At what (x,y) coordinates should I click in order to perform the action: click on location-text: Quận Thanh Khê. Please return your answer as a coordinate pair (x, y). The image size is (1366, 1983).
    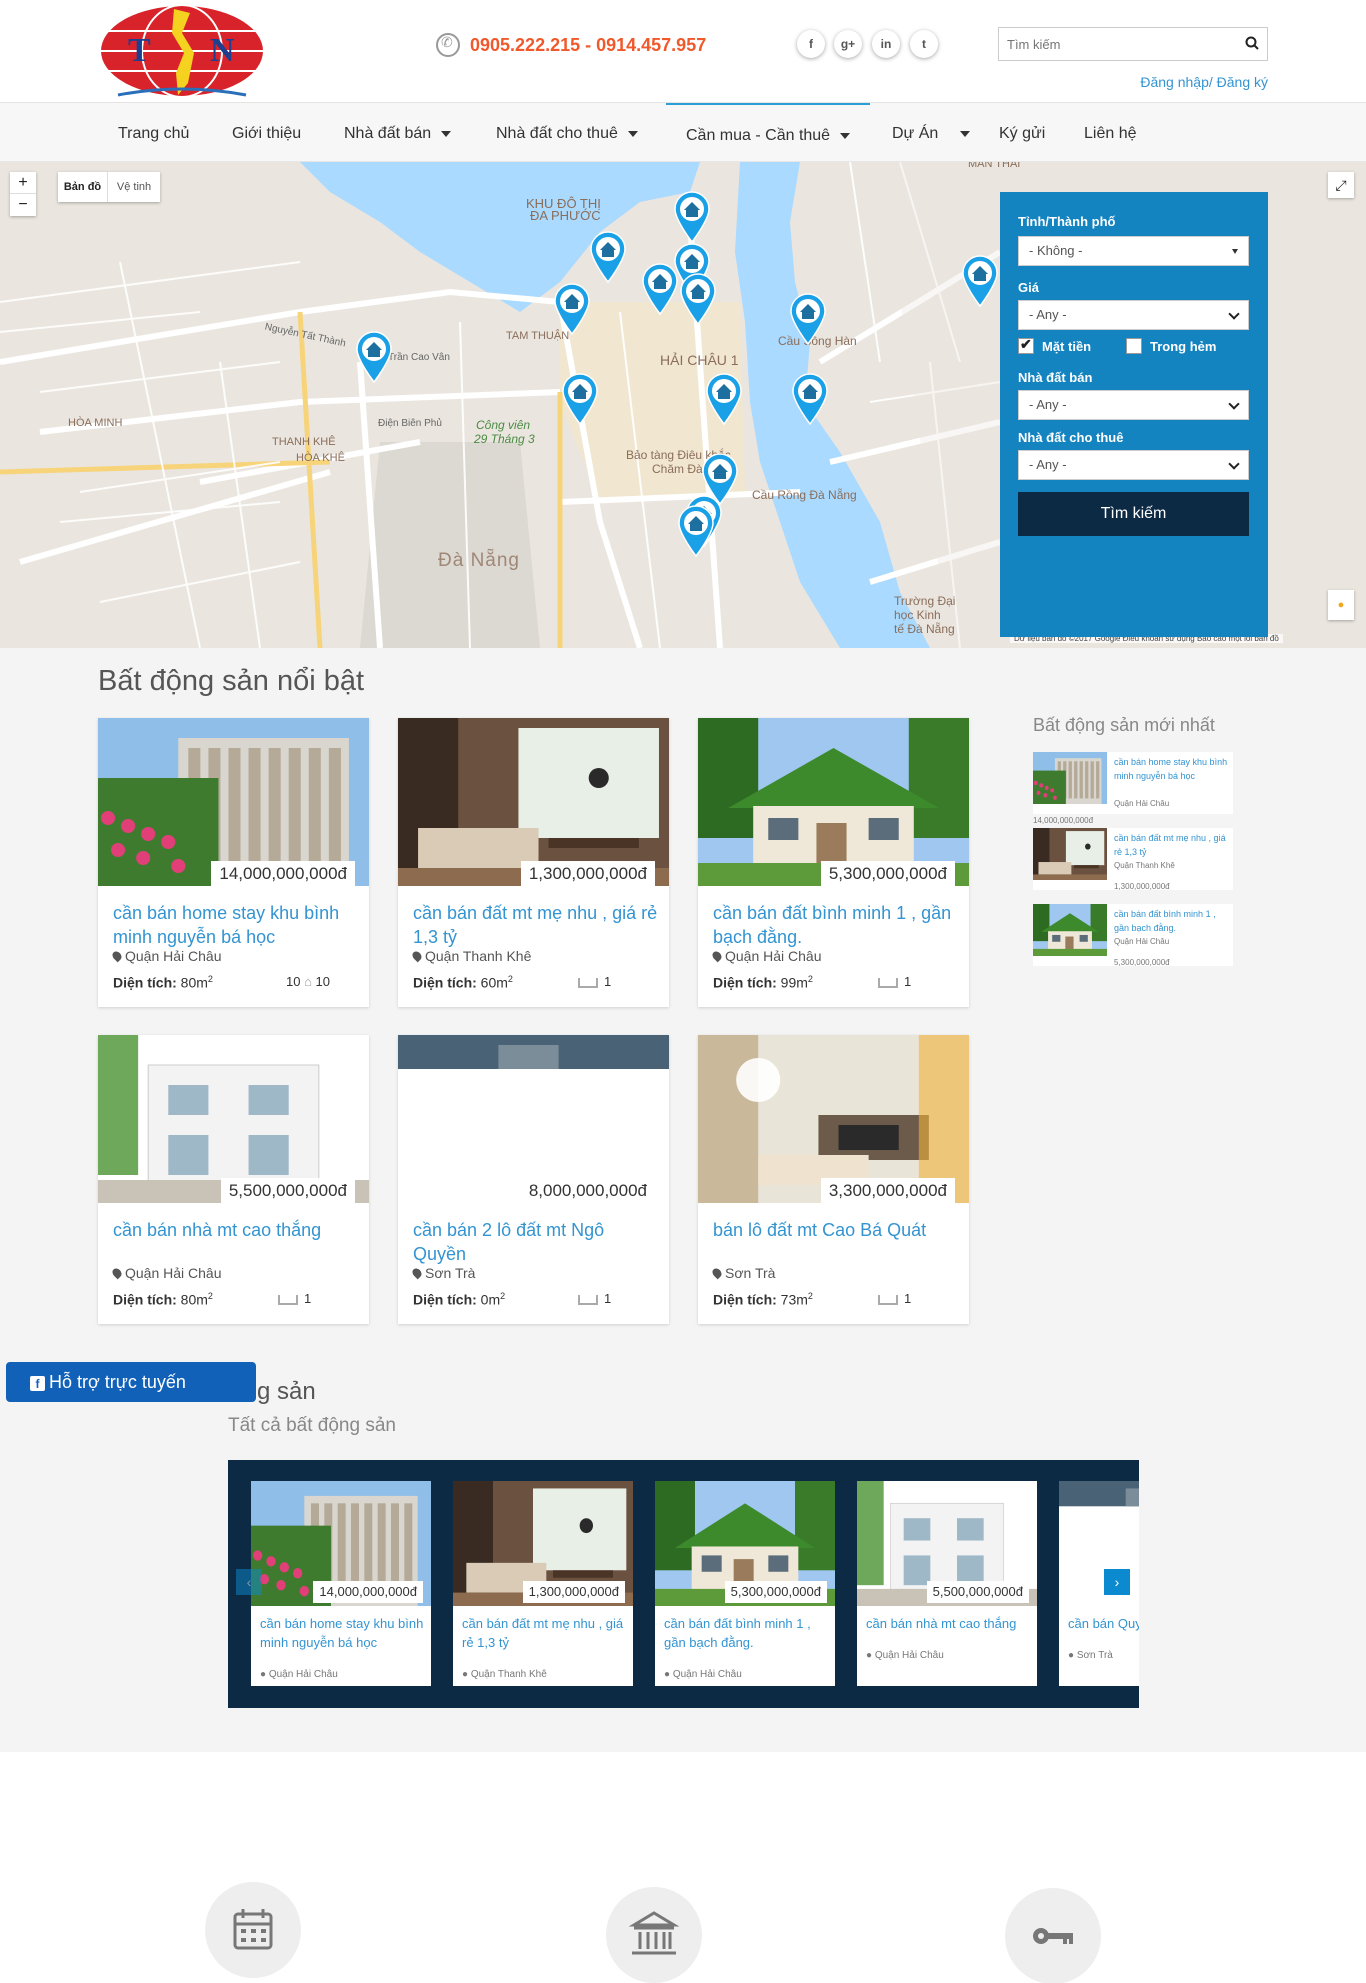
    Looking at the image, I should click on (478, 956).